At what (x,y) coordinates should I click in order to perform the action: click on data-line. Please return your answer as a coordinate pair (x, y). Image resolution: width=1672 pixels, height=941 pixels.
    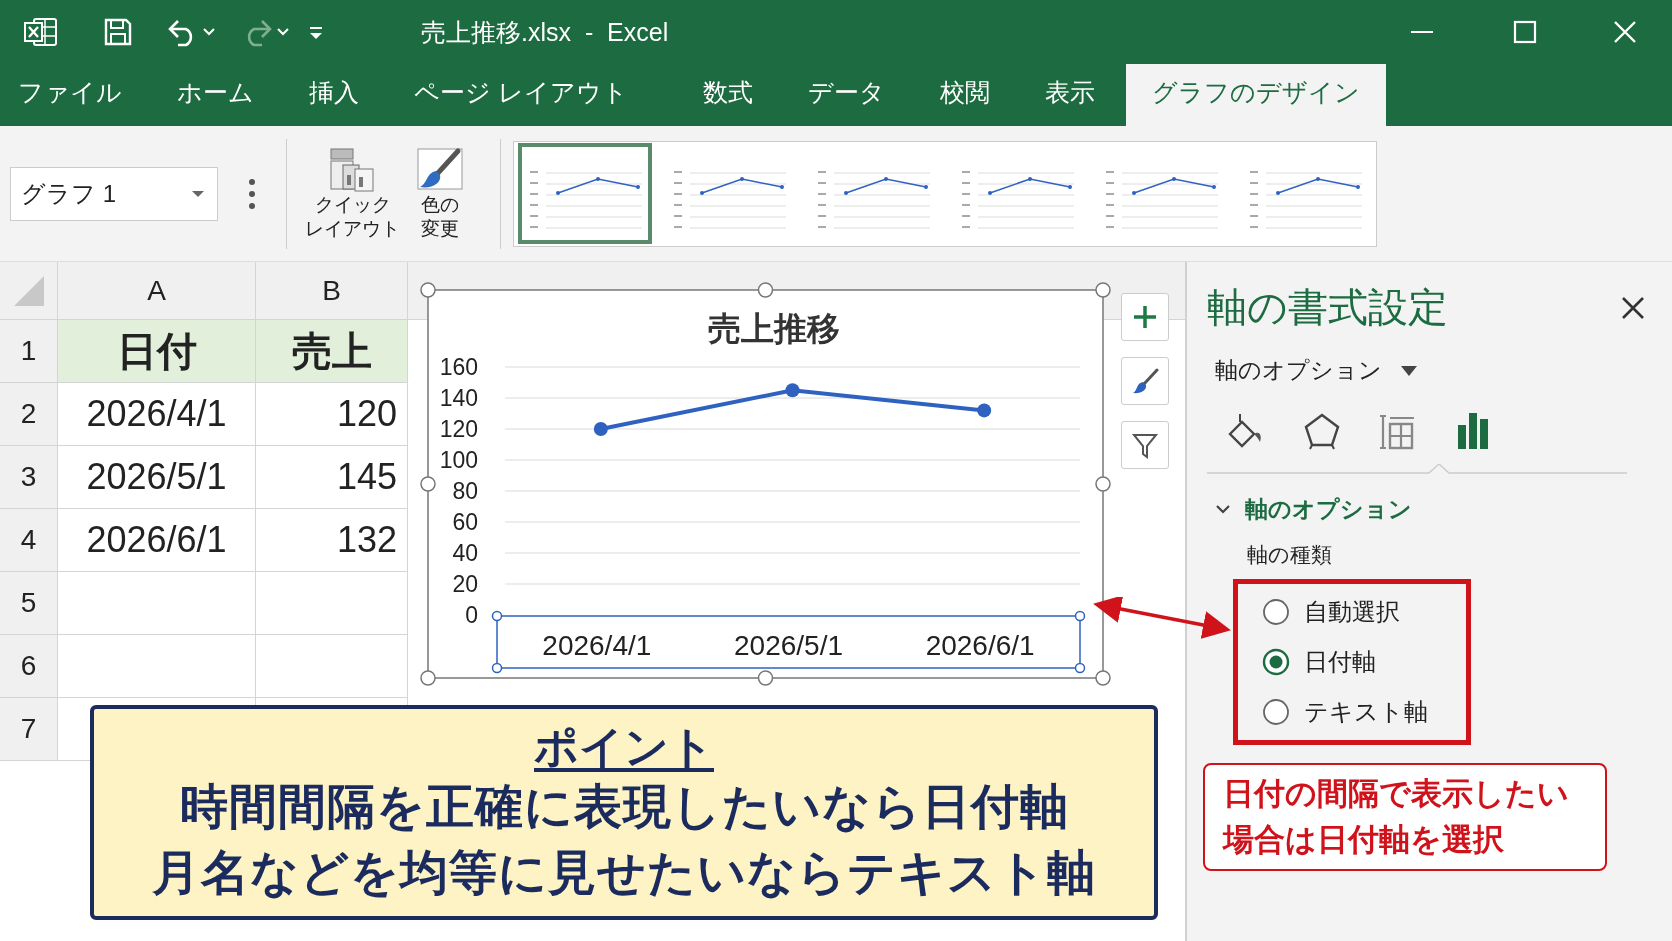
    Looking at the image, I should click on (792, 409).